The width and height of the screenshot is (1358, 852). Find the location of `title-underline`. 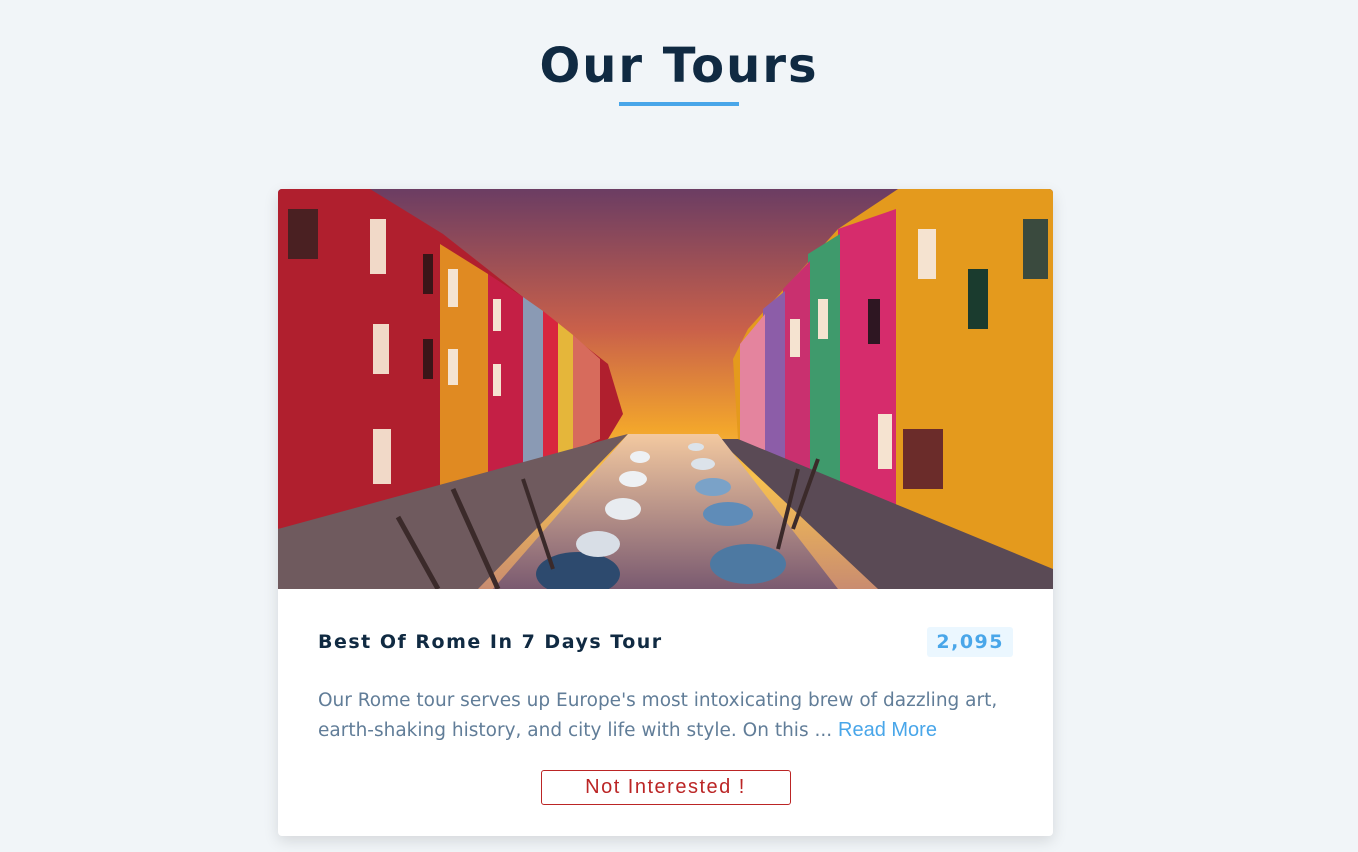

title-underline is located at coordinates (679, 104).